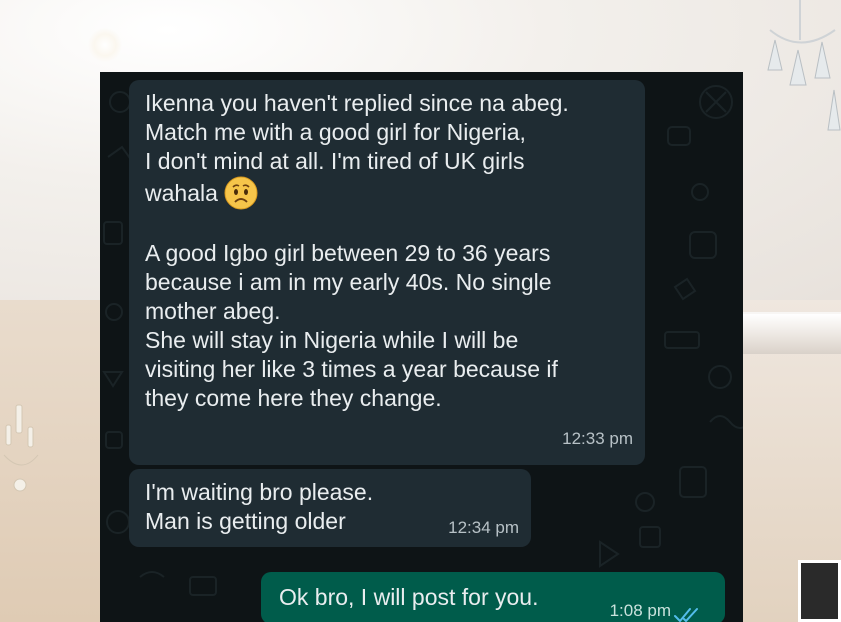  I want to click on picture-frame, so click(819, 591).